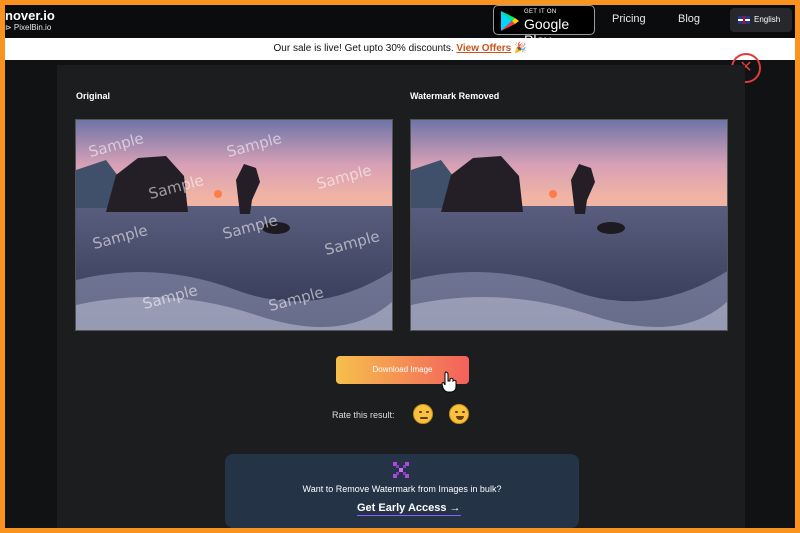 The height and width of the screenshot is (533, 800). I want to click on google-play-button: GET IT ON Google Play, so click(544, 26).